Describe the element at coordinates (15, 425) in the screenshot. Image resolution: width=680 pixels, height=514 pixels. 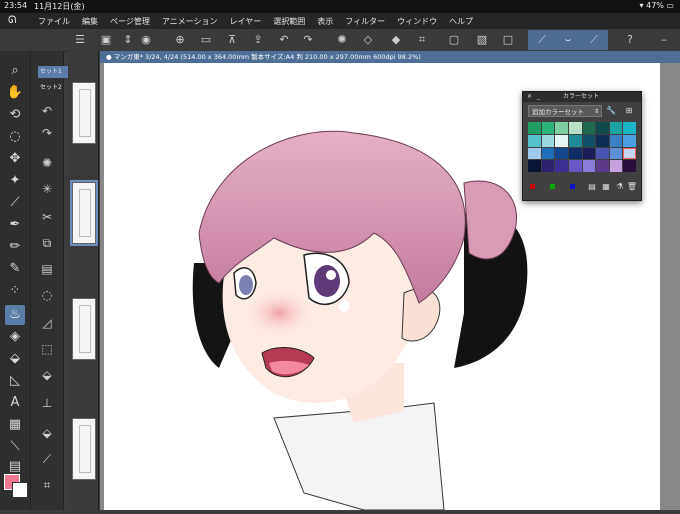
I see `gradient-tool-icon: ▦` at that location.